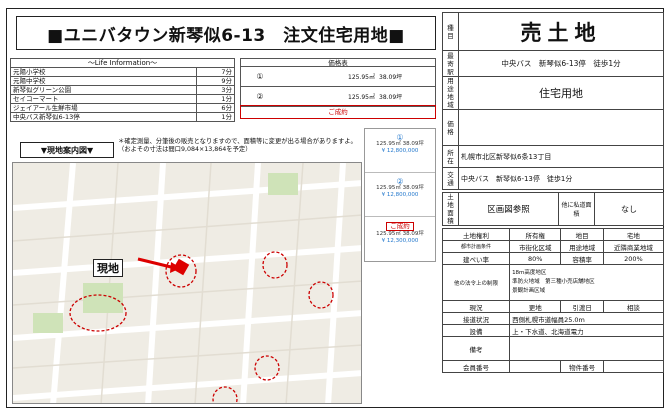  I want to click on life-row: 新琴似グリーン公園 3分, so click(122, 90).